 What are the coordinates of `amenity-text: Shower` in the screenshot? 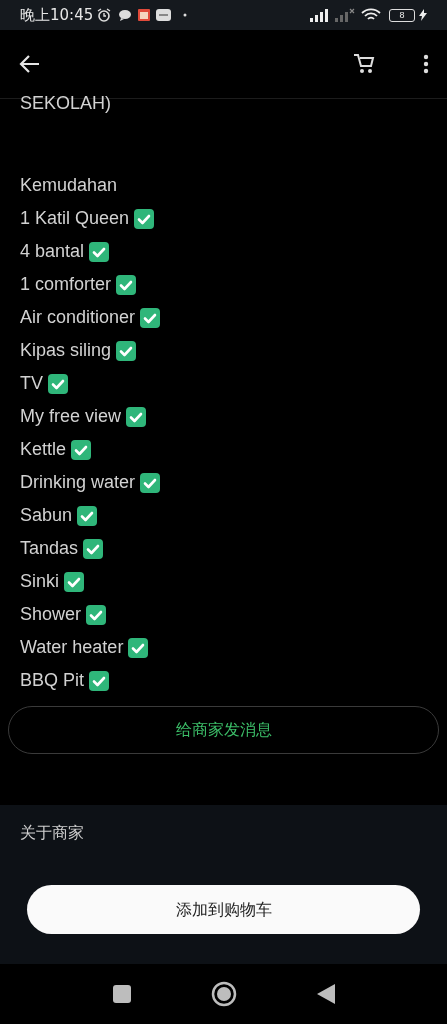 It's located at (51, 614).